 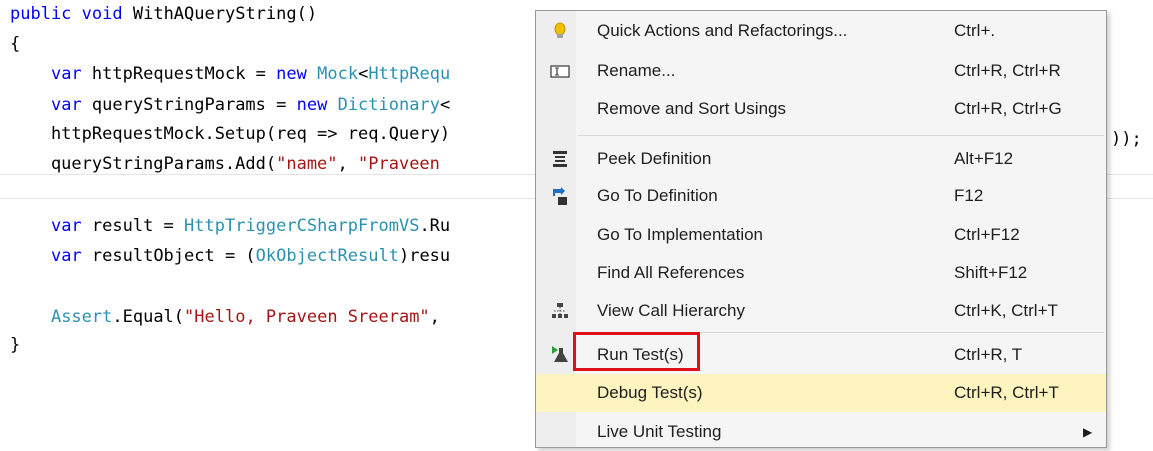 What do you see at coordinates (657, 195) in the screenshot?
I see `menu-item-label: Go To Definition` at bounding box center [657, 195].